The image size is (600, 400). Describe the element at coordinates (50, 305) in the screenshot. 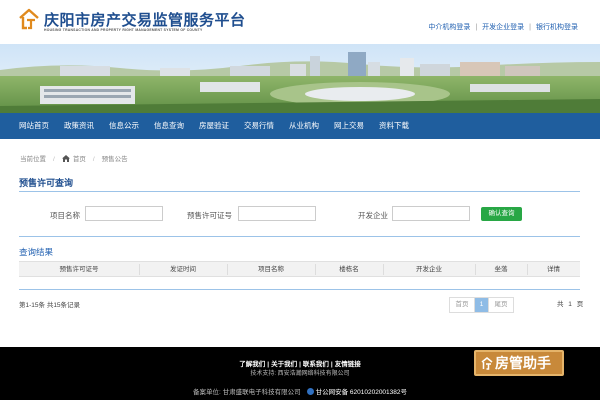

I see `record-count: 第1-15条 共15条记录` at that location.